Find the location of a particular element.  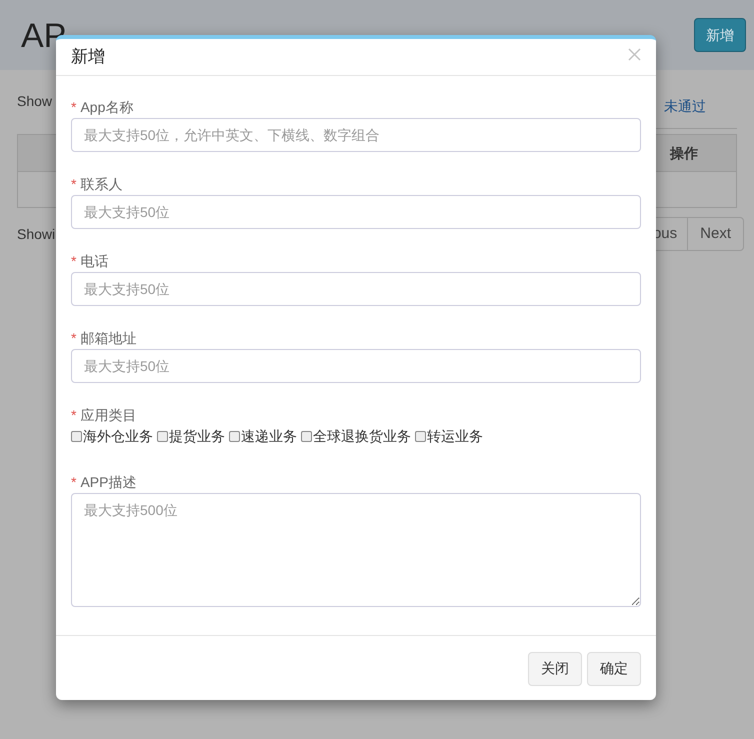

input-field: 最大支持50位，允许中英文、下横线、数字组合 is located at coordinates (356, 135).